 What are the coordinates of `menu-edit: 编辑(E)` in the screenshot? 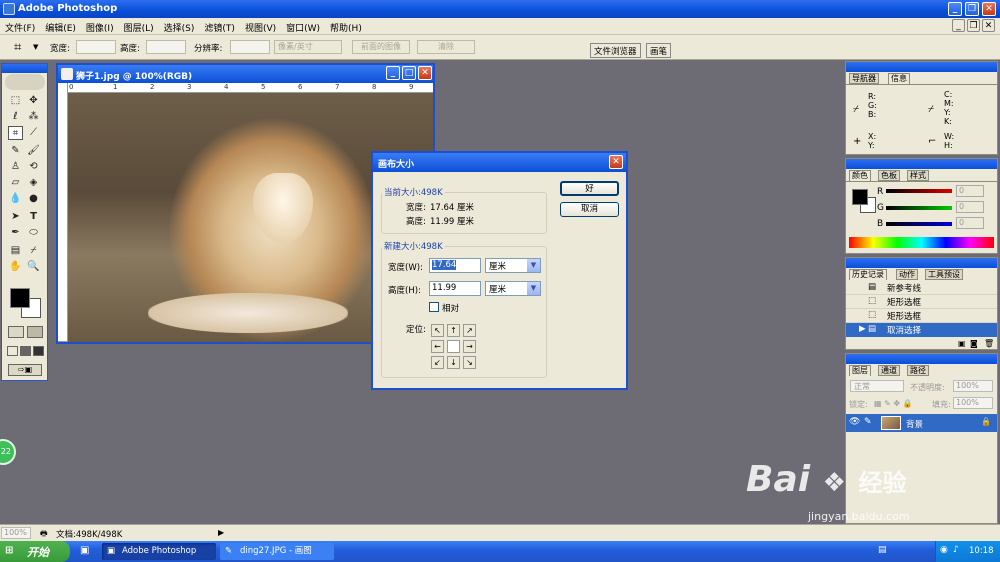 It's located at (60, 26).